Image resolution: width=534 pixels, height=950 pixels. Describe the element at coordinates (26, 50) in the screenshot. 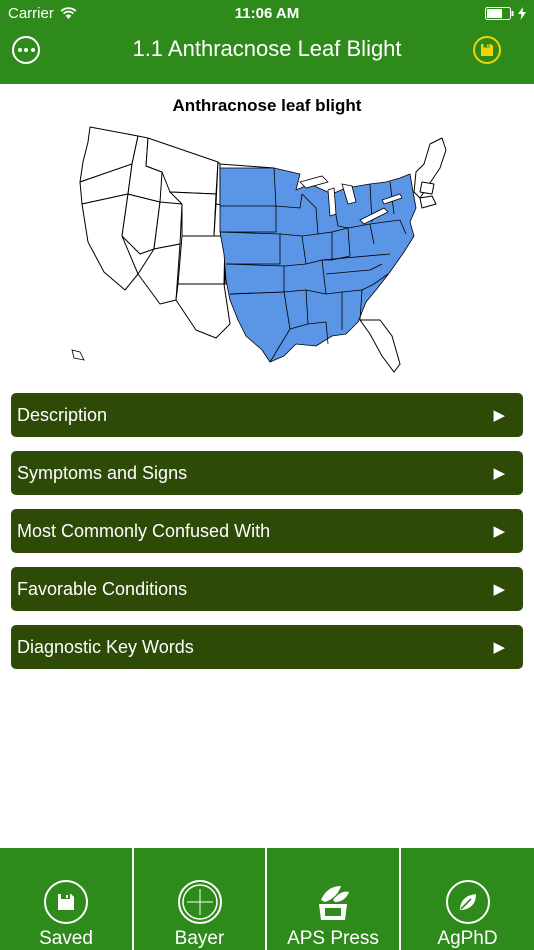

I see `more-options-button` at that location.